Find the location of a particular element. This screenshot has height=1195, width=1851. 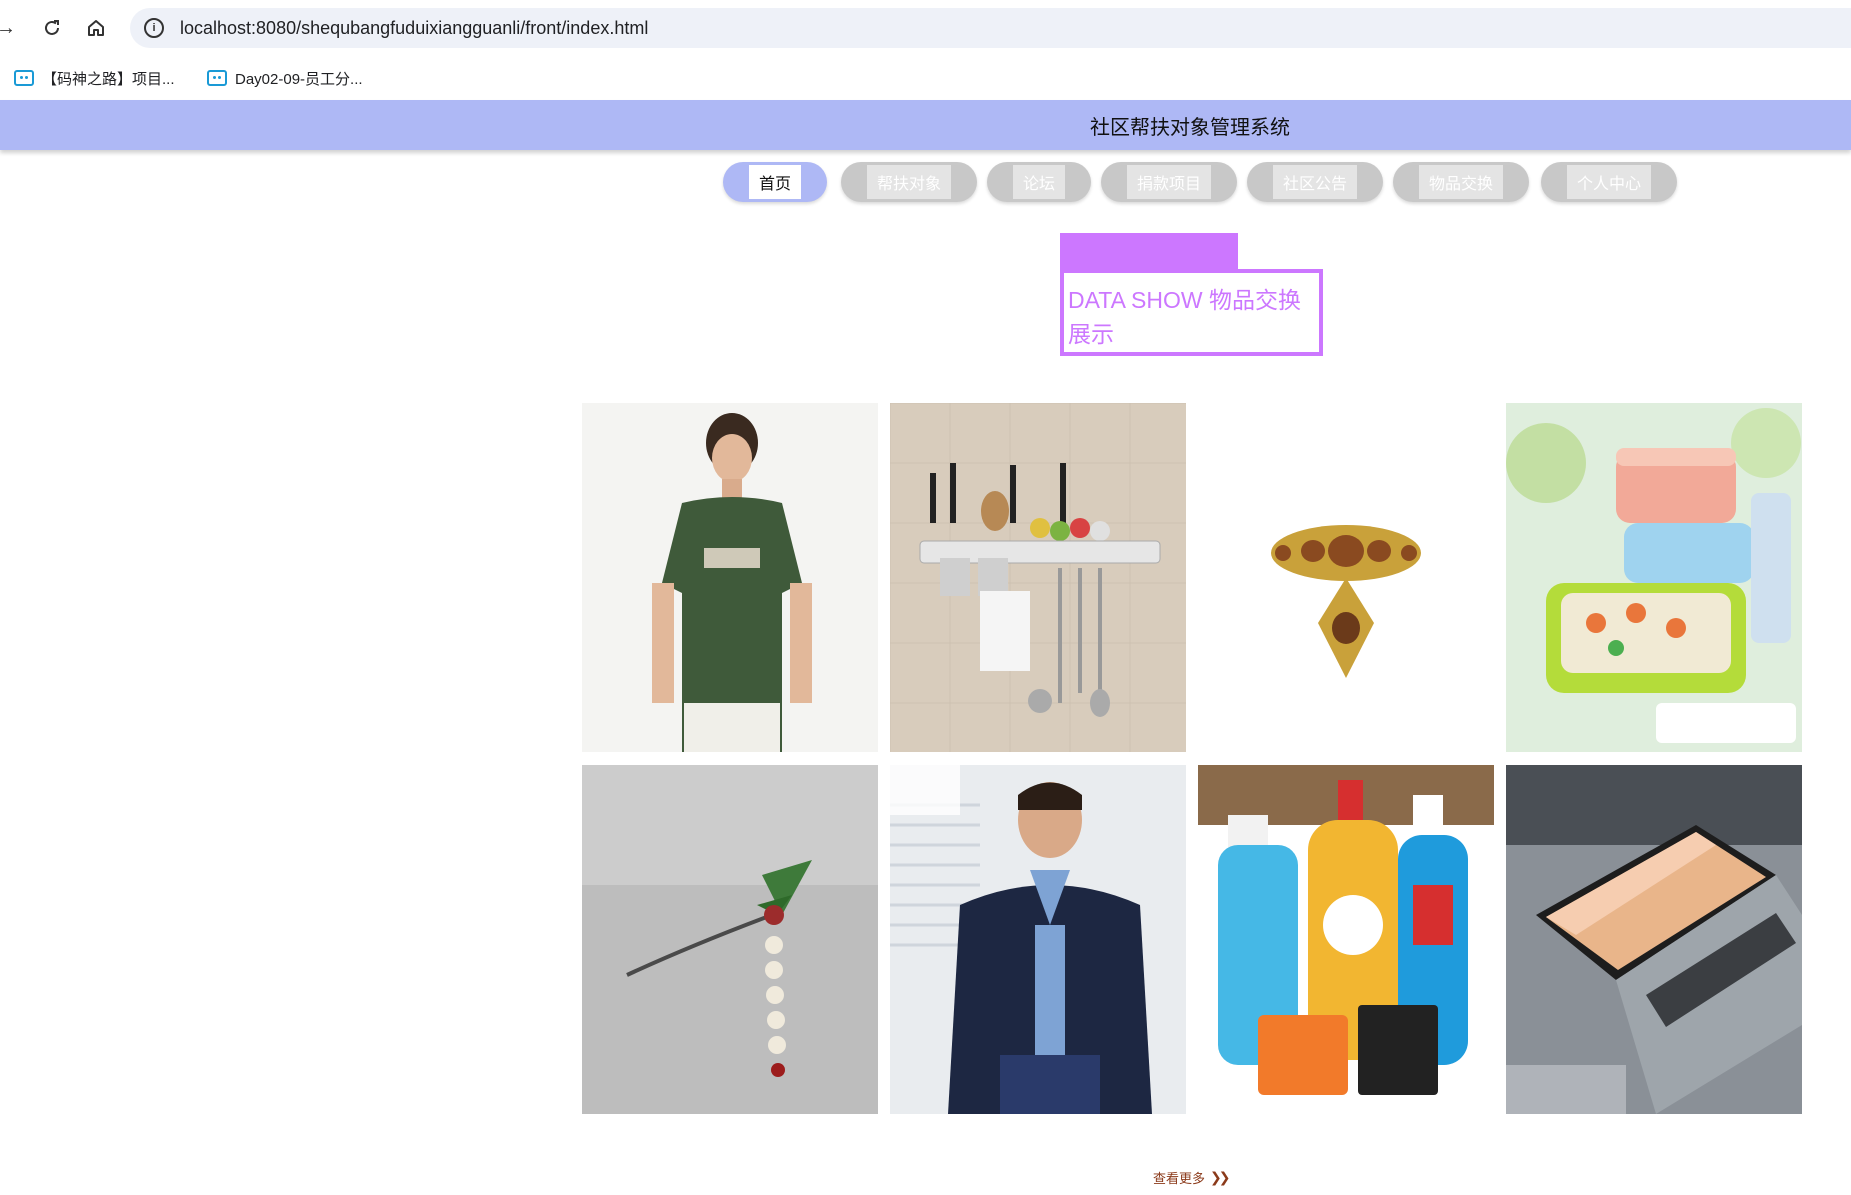

nav-item-donation-projects: 捐款项目 is located at coordinates (1169, 182).